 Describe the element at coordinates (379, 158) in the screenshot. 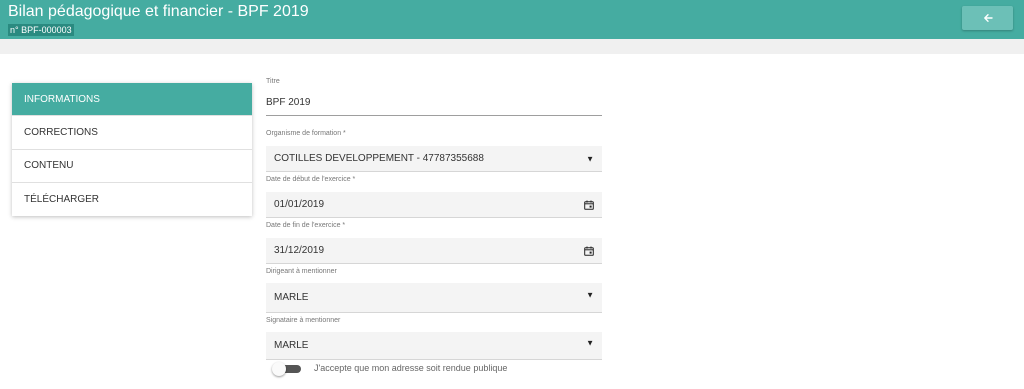

I see `organisme-value: COTILLES DEVELOPPEMENT - 47787355688` at that location.